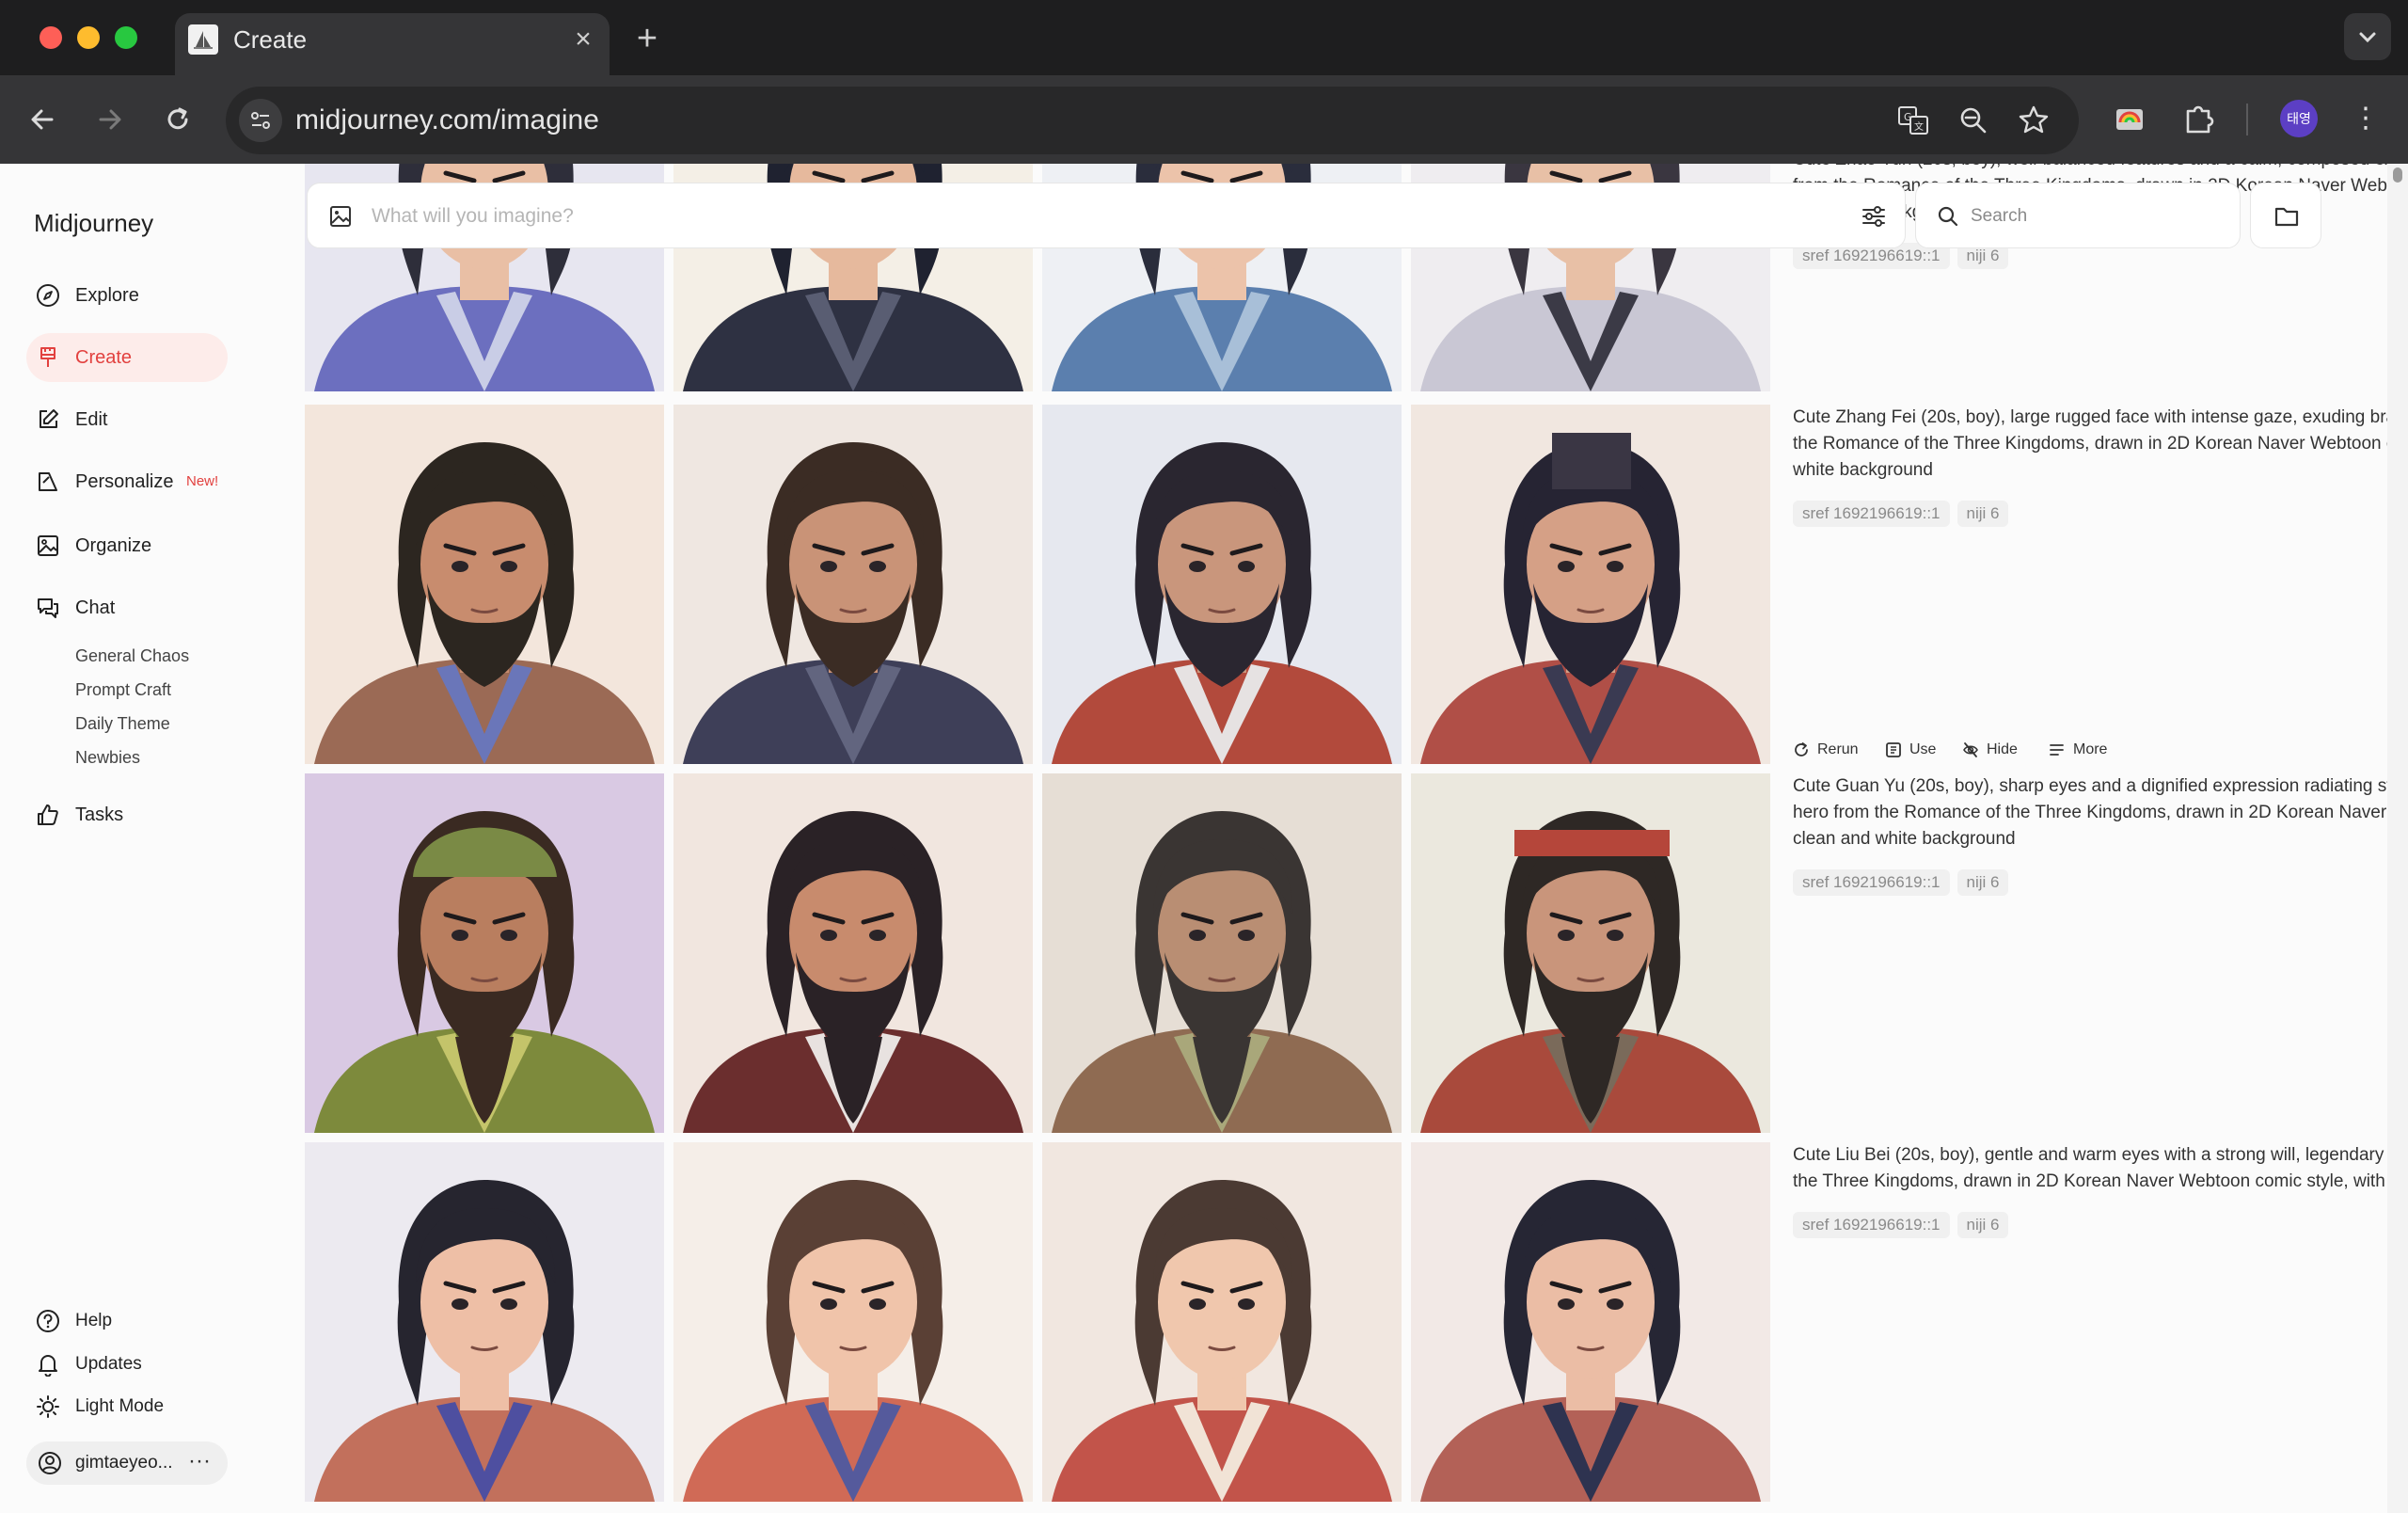  I want to click on bookmark-star-icon, so click(2034, 120).